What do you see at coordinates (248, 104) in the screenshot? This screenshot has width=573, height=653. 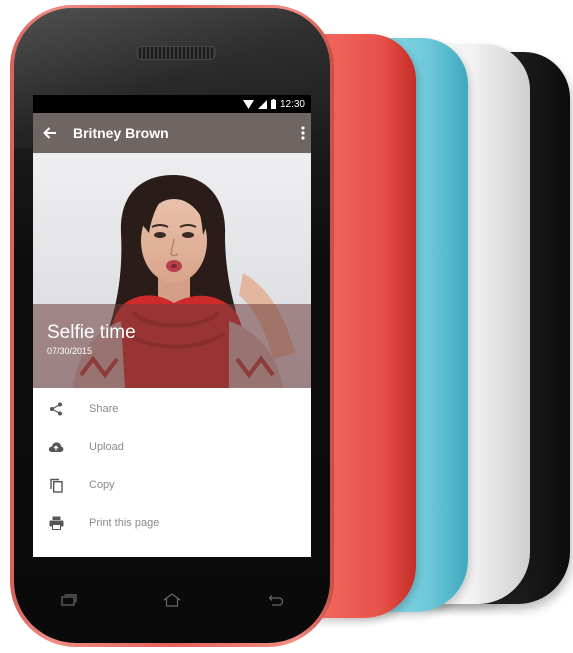 I see `wifi-icon` at bounding box center [248, 104].